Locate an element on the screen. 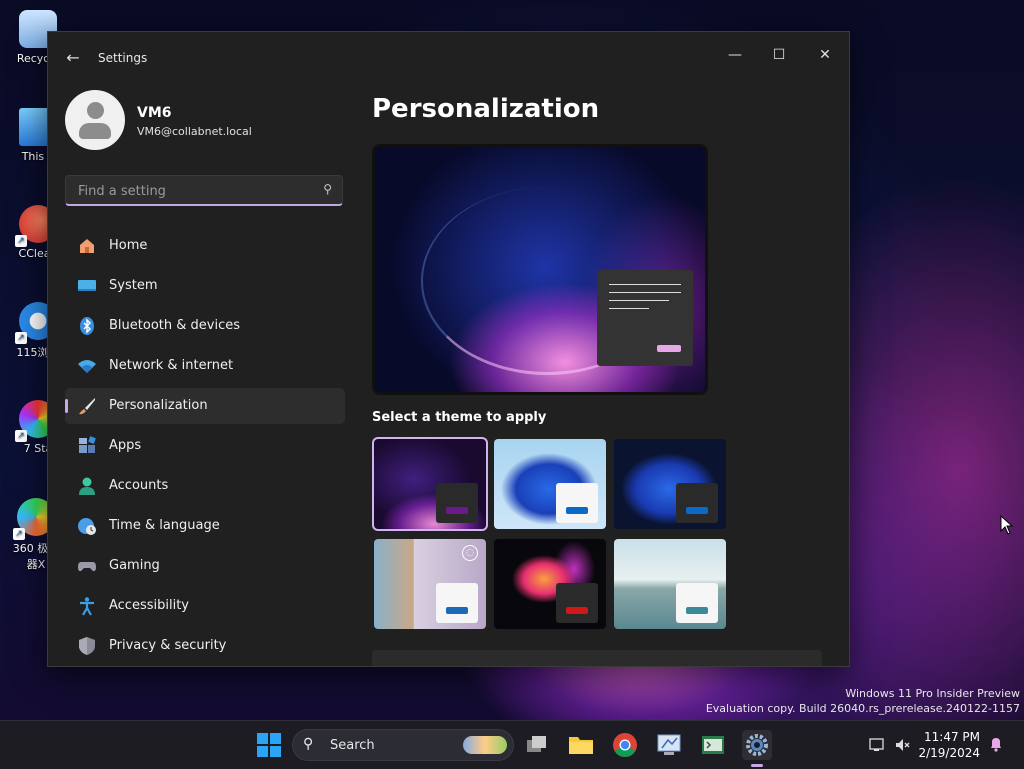 The height and width of the screenshot is (769, 1024). sidebar-item-accessibility: Accessibility is located at coordinates (205, 606).